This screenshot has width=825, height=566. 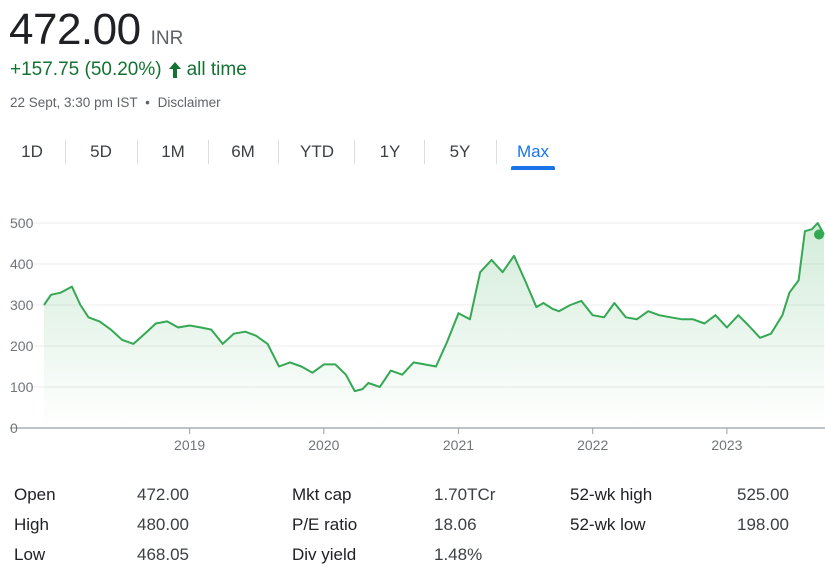 What do you see at coordinates (243, 152) in the screenshot?
I see `tab-6m: 6M` at bounding box center [243, 152].